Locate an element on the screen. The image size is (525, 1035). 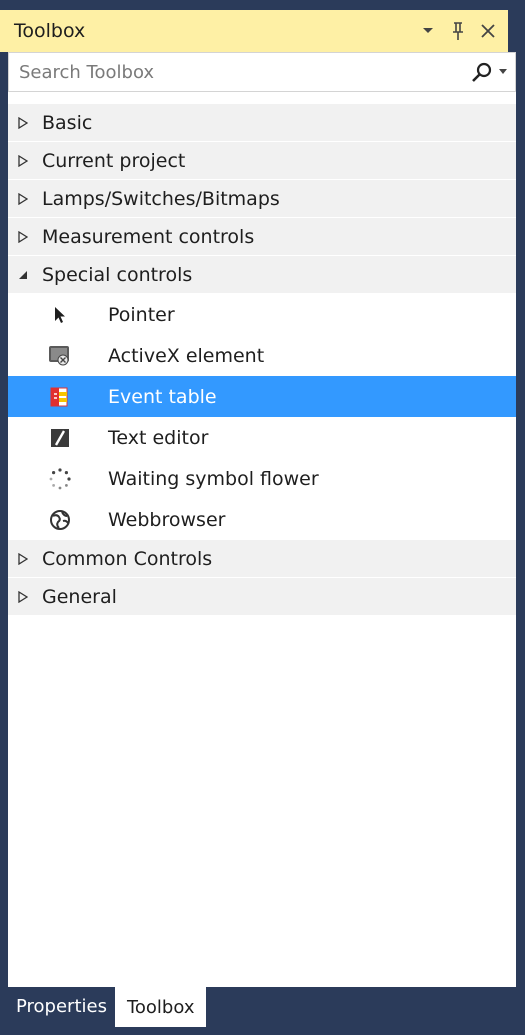
group-general: General is located at coordinates (262, 597).